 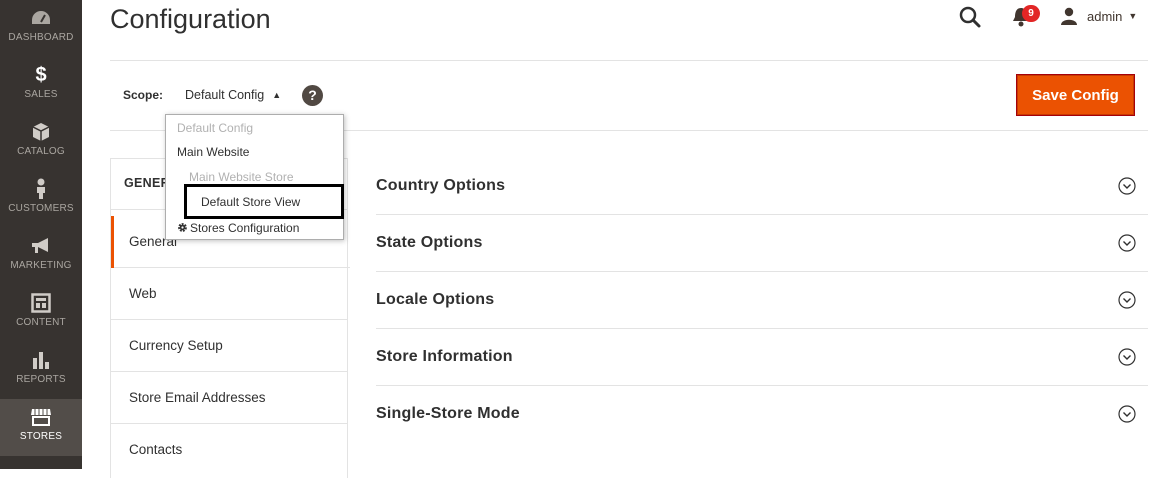 I want to click on nav-dashboard: Dashboard, so click(x=41, y=28).